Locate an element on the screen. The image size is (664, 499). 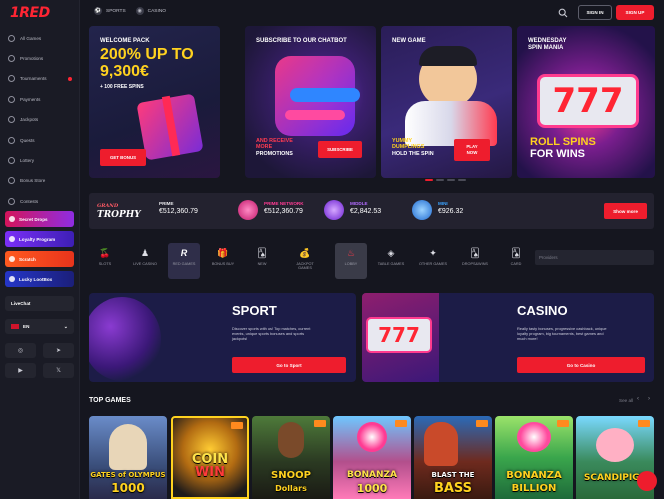
show-more-button: Show more is located at coordinates (625, 211).